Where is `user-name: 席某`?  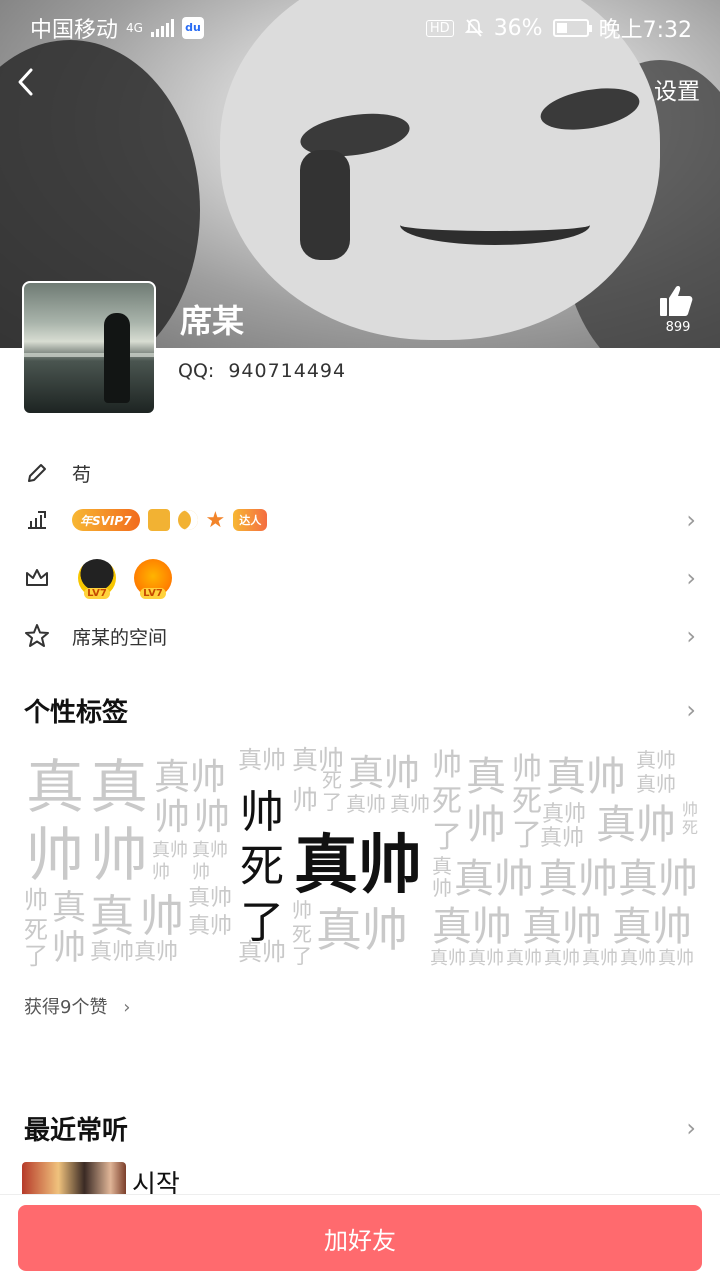 user-name: 席某 is located at coordinates (212, 321).